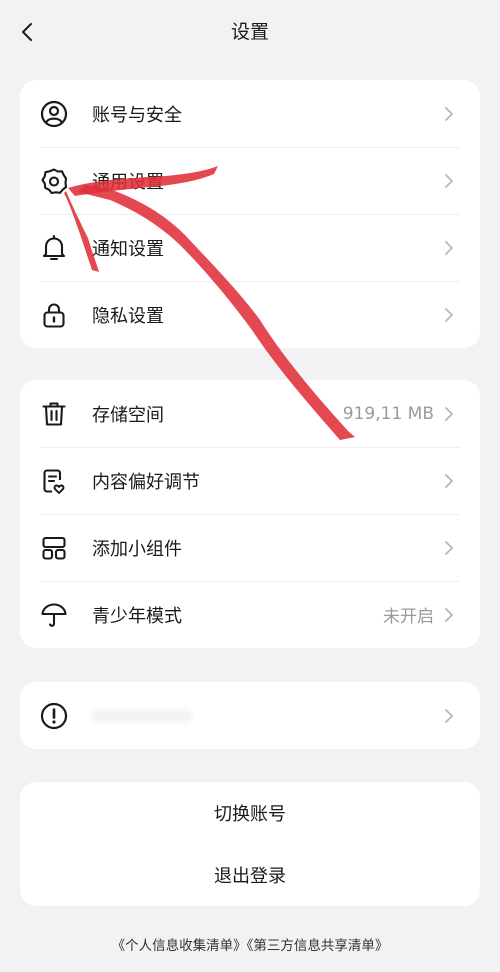  What do you see at coordinates (146, 482) in the screenshot?
I see `content-preference-label: 内容偏好调节` at bounding box center [146, 482].